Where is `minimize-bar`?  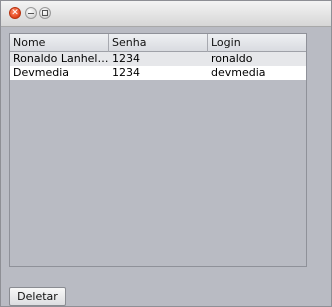
minimize-bar is located at coordinates (31, 13).